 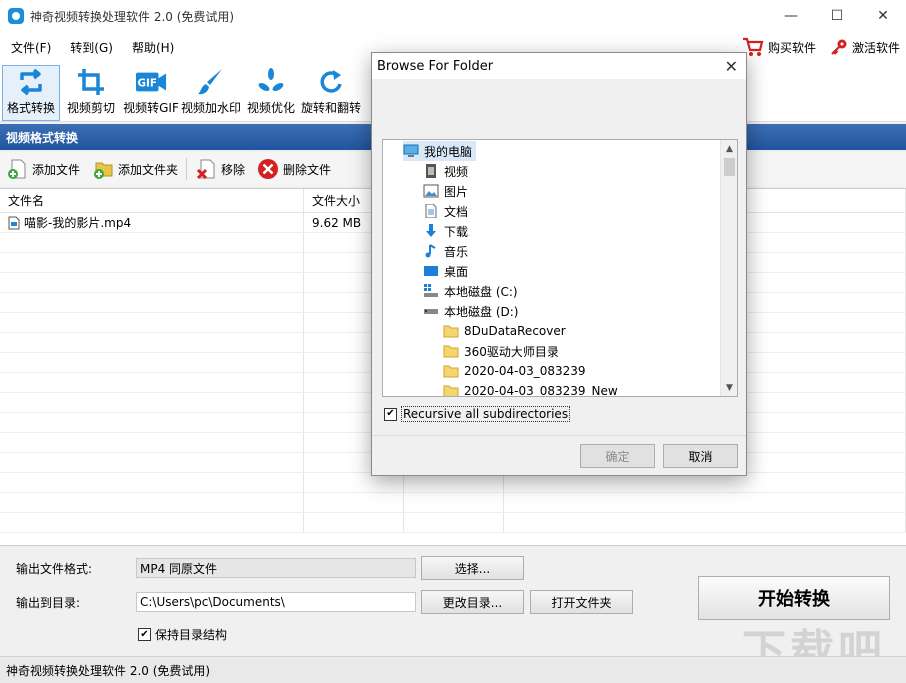 What do you see at coordinates (470, 291) in the screenshot?
I see `tree-item-drive-c: 本地磁盘 (C:)` at bounding box center [470, 291].